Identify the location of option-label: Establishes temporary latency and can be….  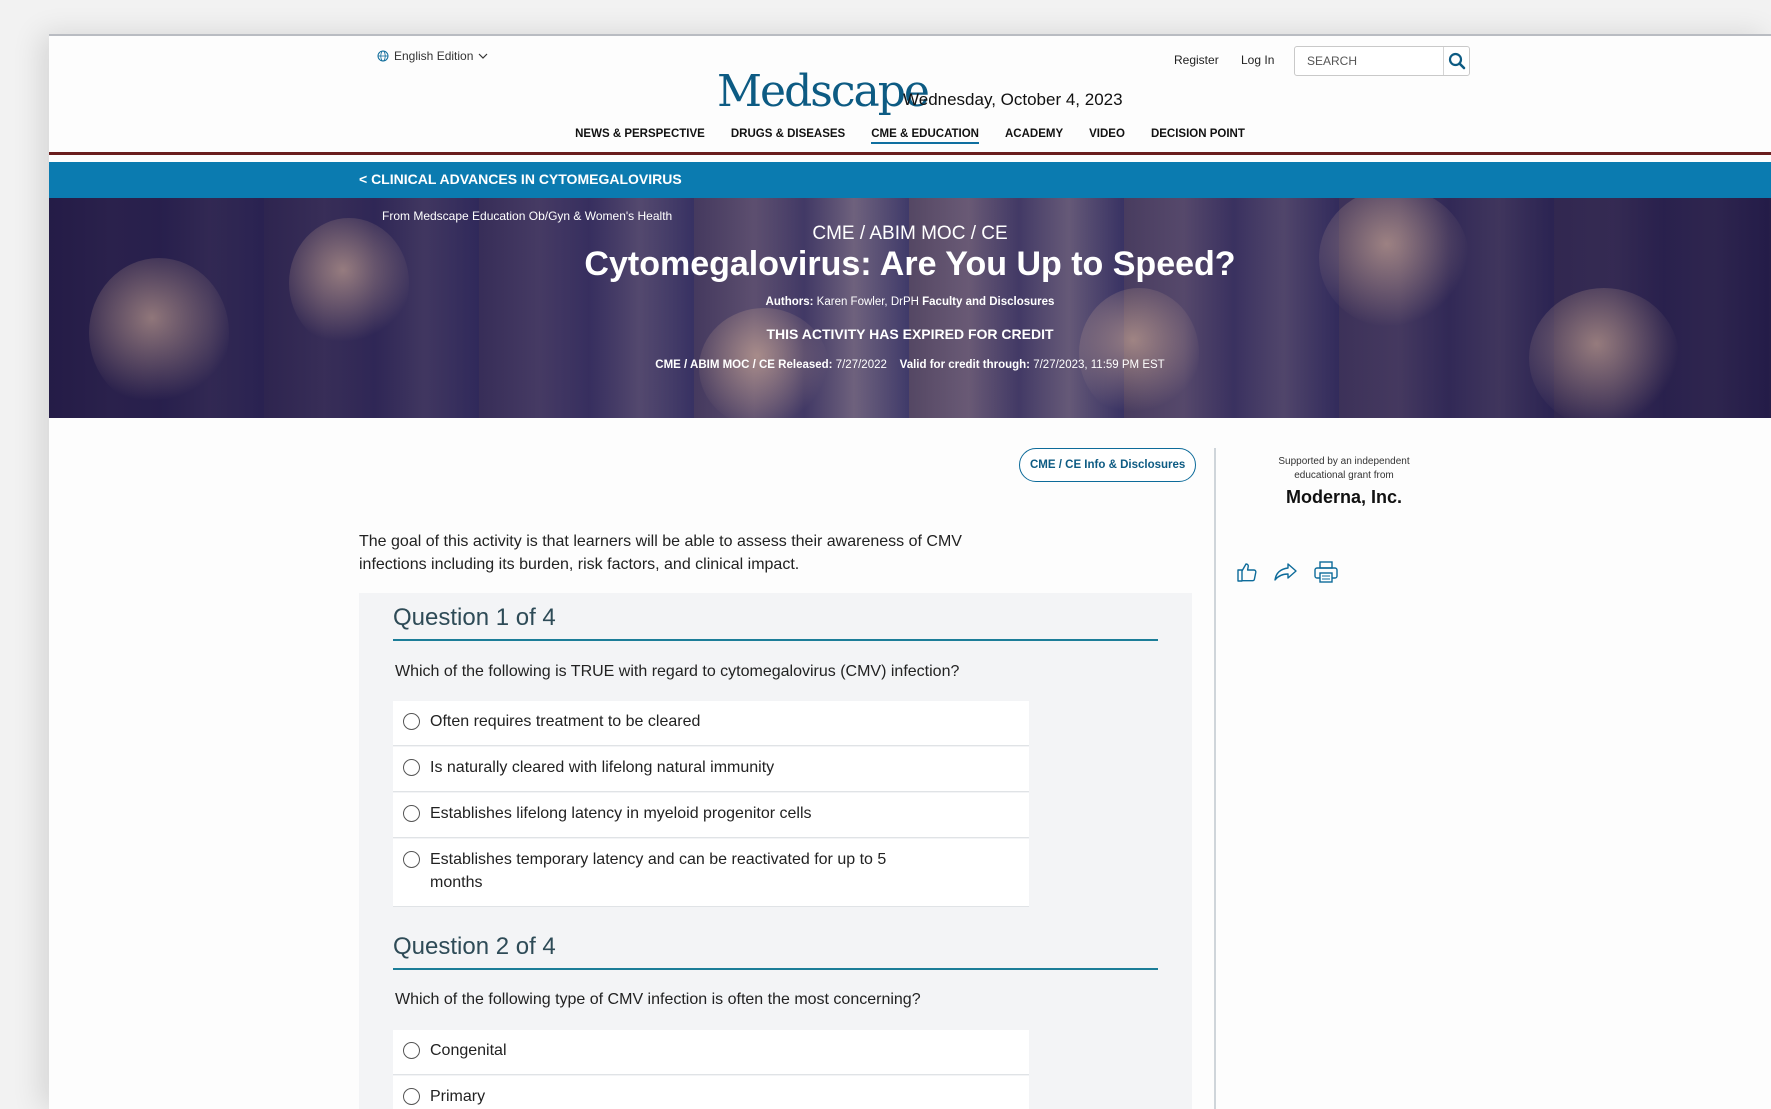
(658, 871).